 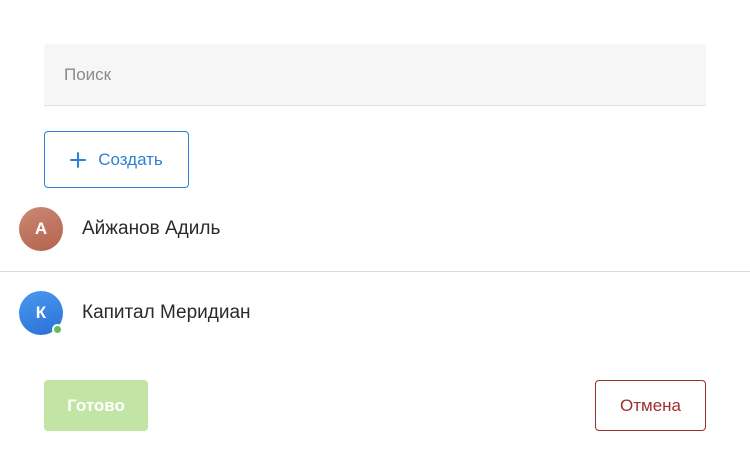 What do you see at coordinates (375, 313) in the screenshot?
I see `contact-item: К Капитал Меридиан` at bounding box center [375, 313].